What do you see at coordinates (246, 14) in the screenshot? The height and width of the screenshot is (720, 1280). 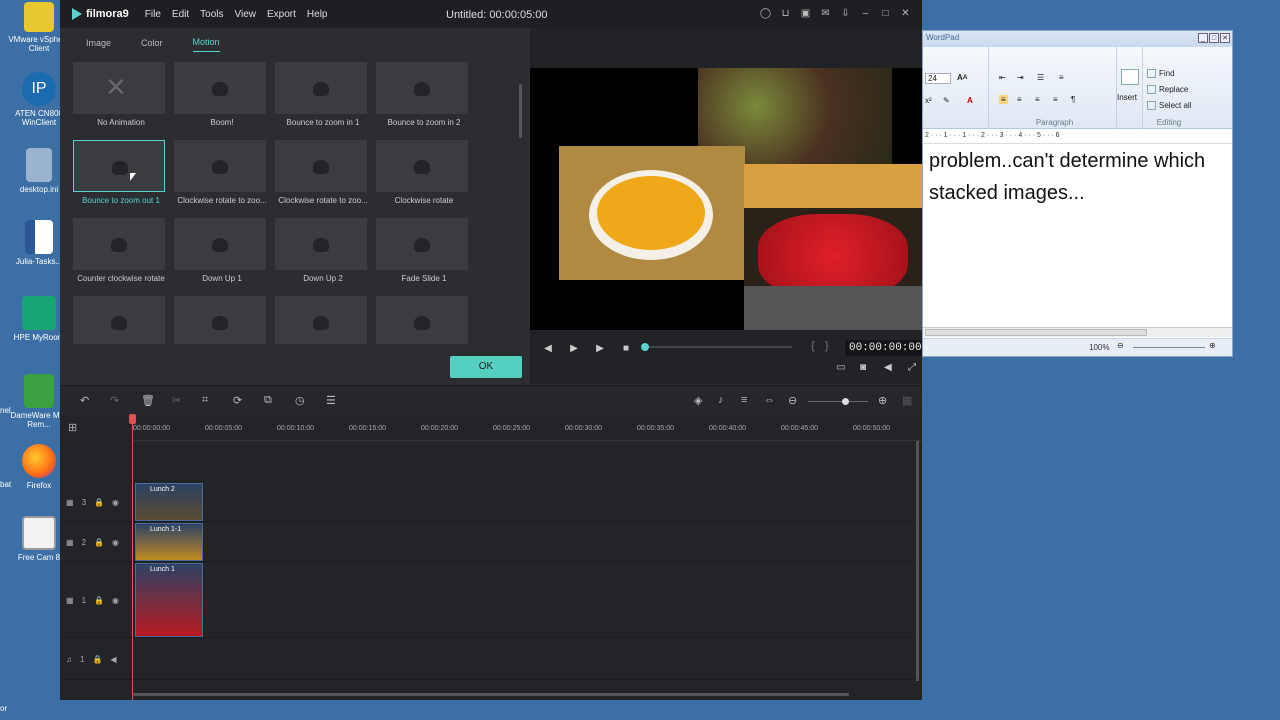 I see `menu-view: View` at bounding box center [246, 14].